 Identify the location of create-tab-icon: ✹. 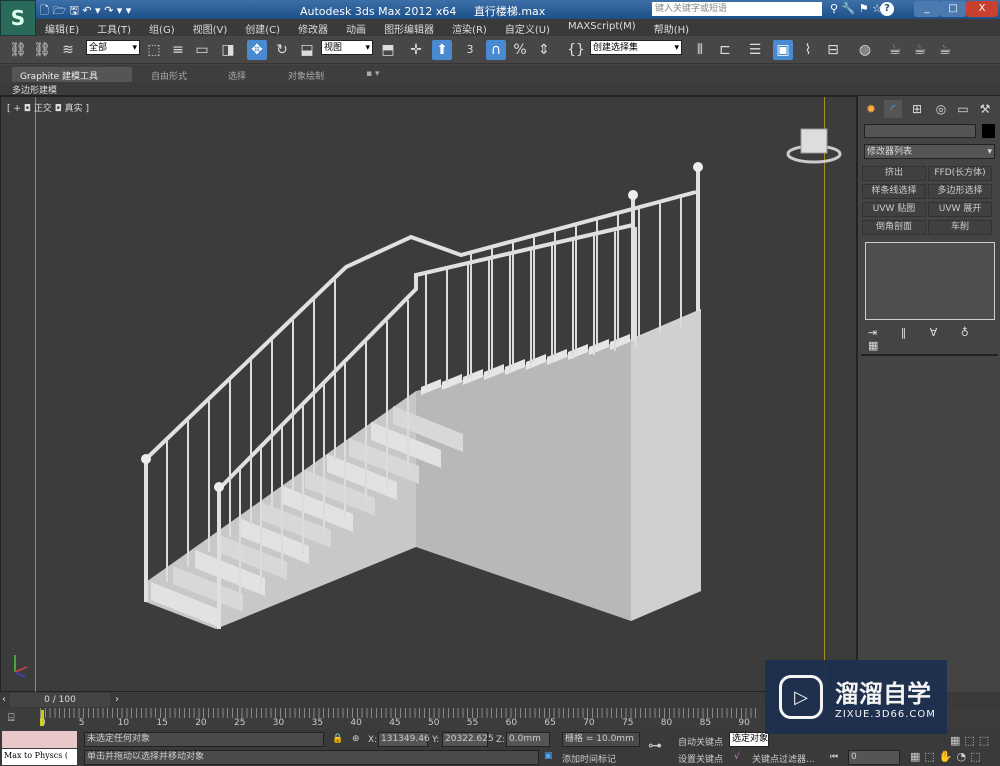
(871, 109).